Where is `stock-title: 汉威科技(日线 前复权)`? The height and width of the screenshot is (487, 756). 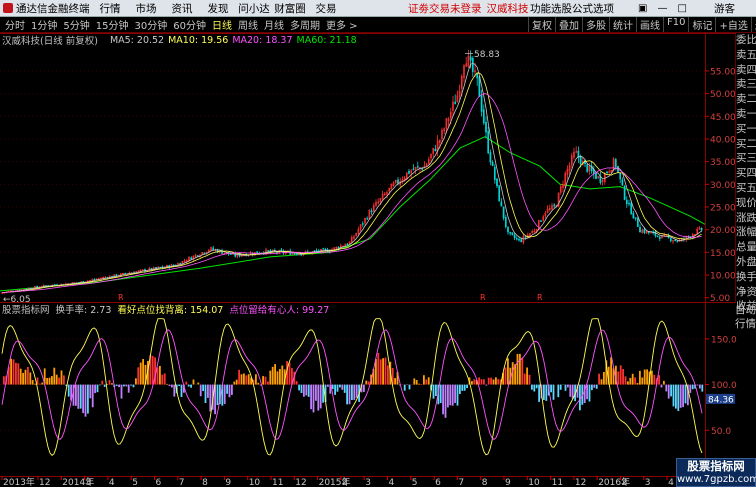
stock-title: 汉威科技(日线 前复权) is located at coordinates (50, 40).